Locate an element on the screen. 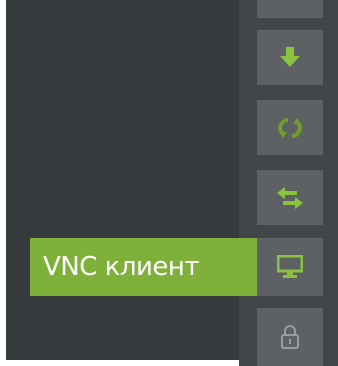 The width and height of the screenshot is (338, 366). toolbar-button-top is located at coordinates (290, 9).